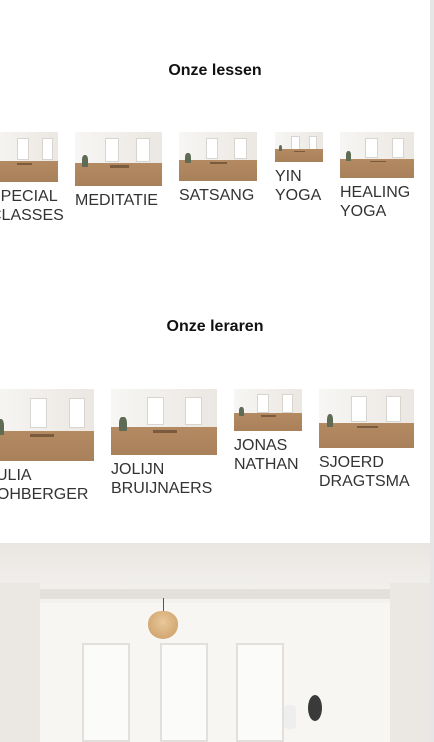  I want to click on lesson-card-yin-yoga: YIN YOGA, so click(299, 168).